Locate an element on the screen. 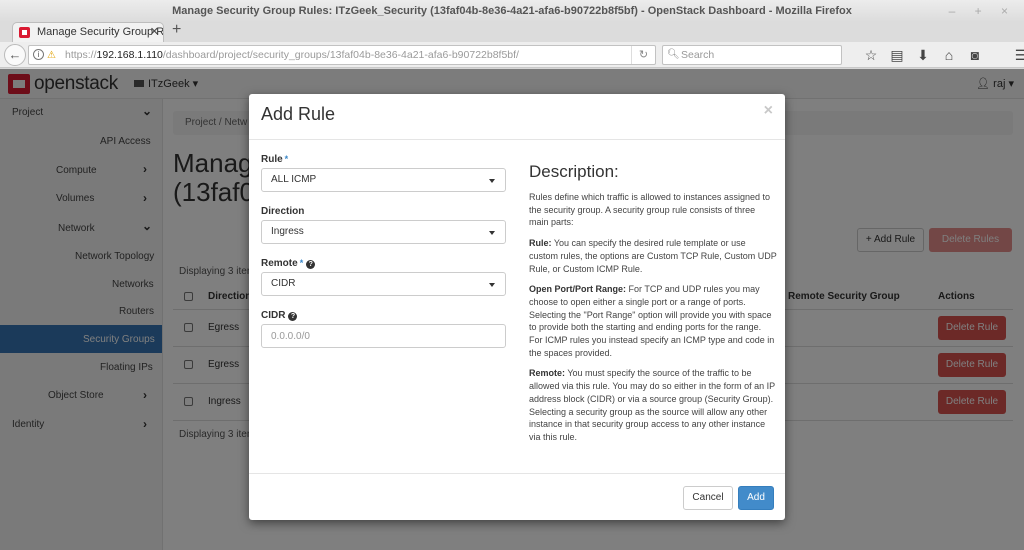 This screenshot has height=550, width=1024. info-icon: i is located at coordinates (38, 54).